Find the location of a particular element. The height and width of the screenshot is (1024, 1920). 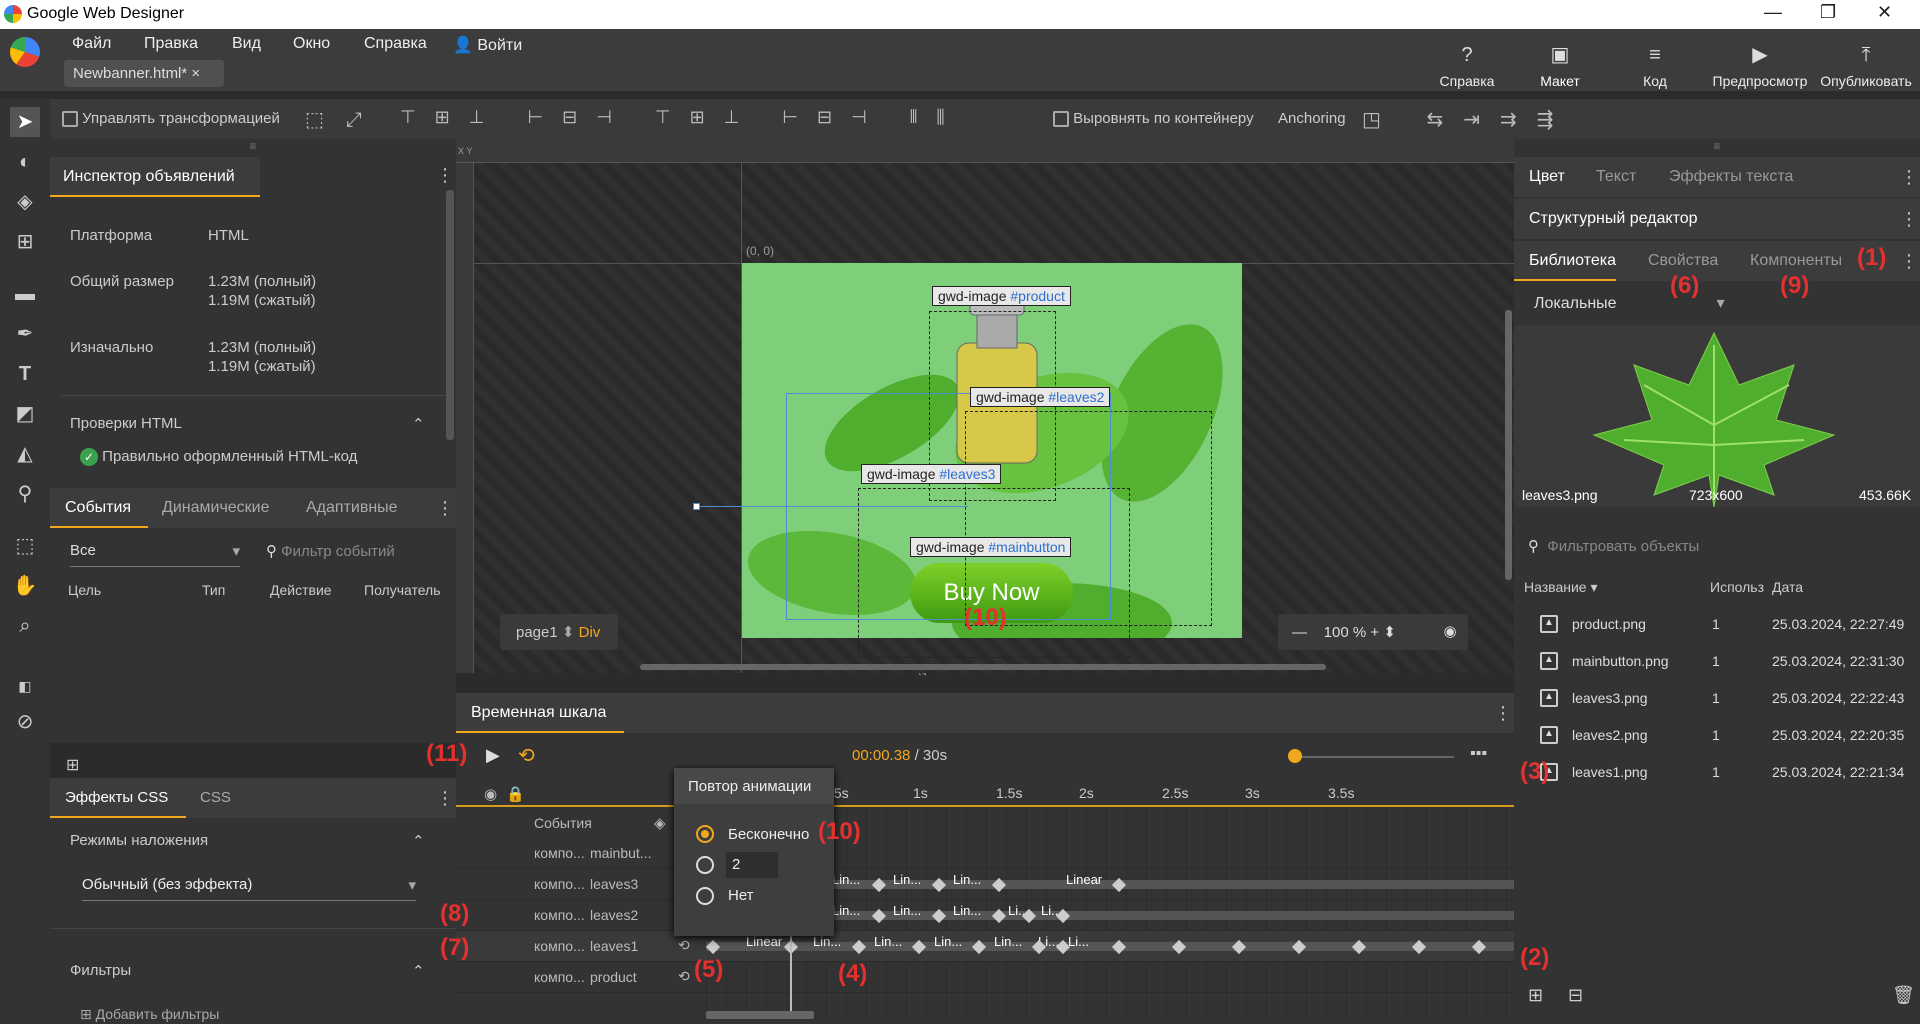

library-item: ▲ product.png 1 25.03.2024, 22:27:49 is located at coordinates (1717, 625).